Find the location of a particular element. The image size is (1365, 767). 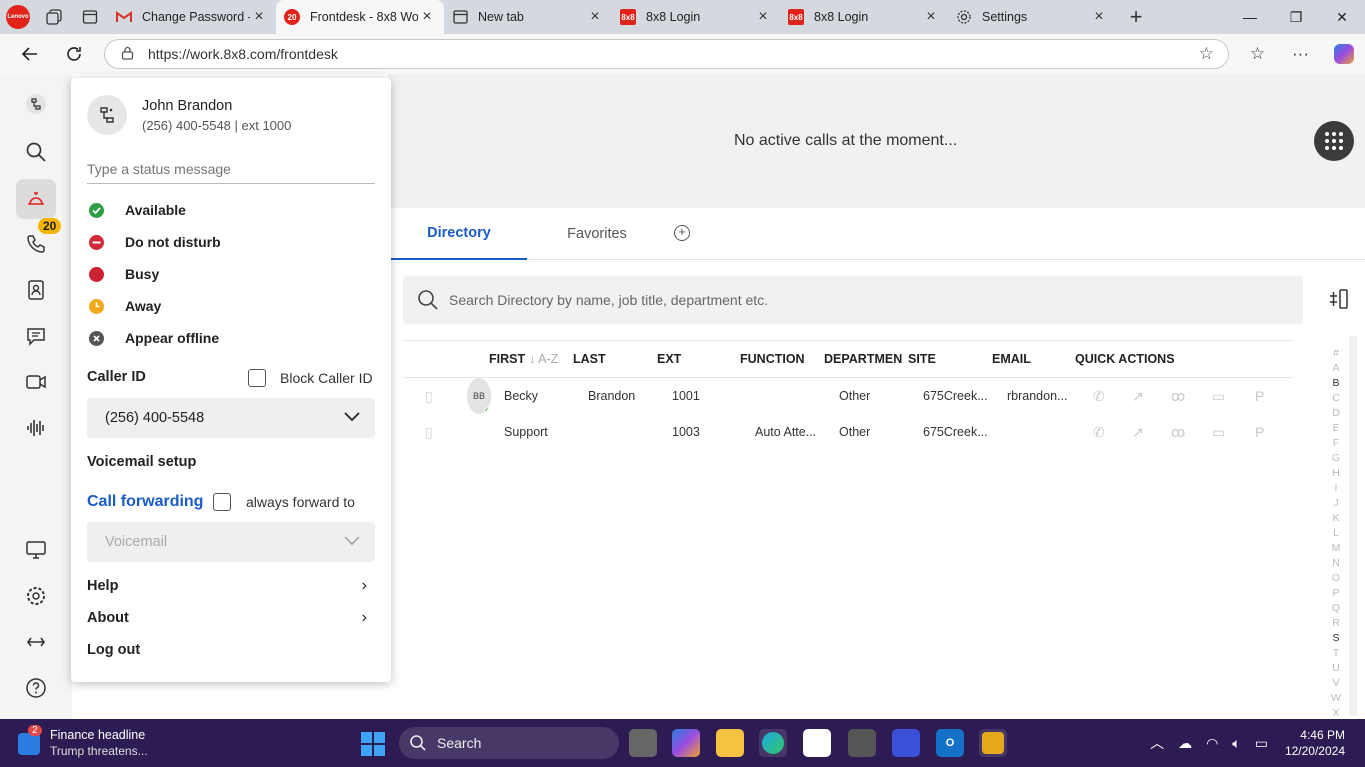

alpha-index-letter: G is located at coordinates (1336, 458).